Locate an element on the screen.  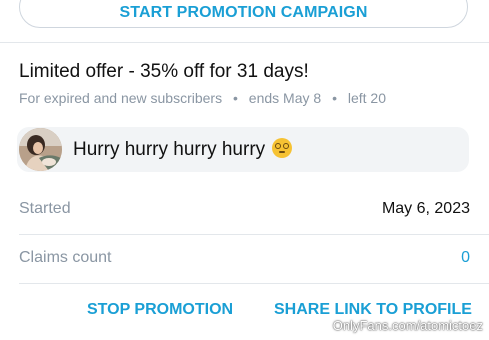
started-value: May 6, 2023 is located at coordinates (425, 208).